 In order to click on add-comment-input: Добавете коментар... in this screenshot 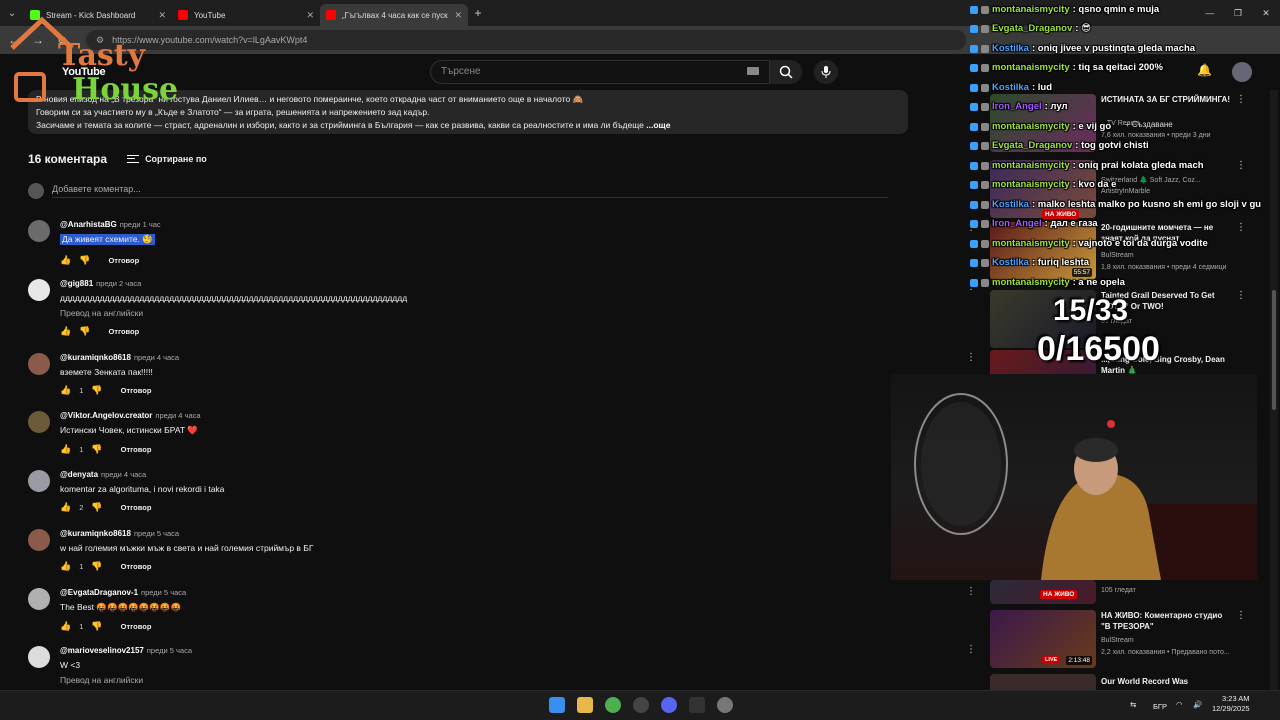, I will do `click(470, 191)`.